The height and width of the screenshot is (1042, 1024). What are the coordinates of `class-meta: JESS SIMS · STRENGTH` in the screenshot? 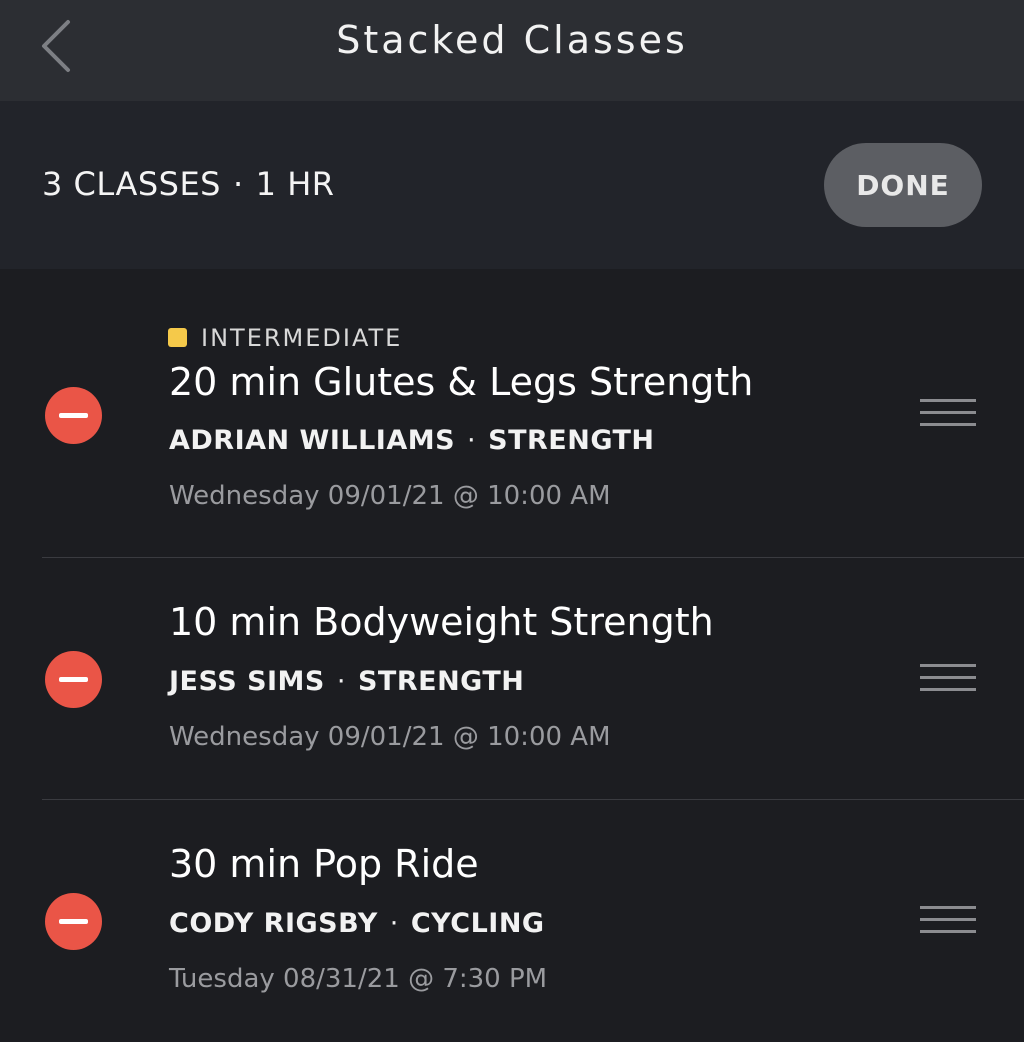 It's located at (346, 681).